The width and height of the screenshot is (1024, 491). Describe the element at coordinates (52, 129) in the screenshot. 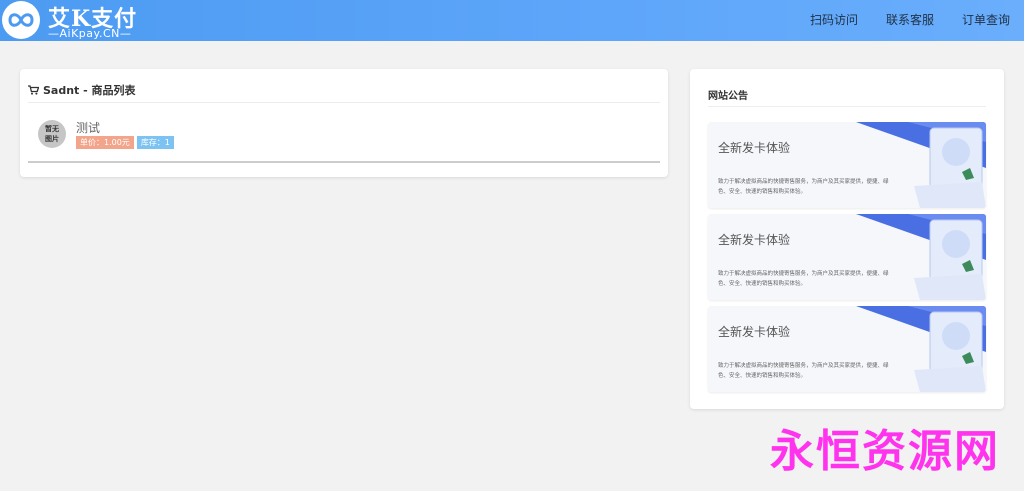

I see `thumb-text-line1: 暂无` at that location.